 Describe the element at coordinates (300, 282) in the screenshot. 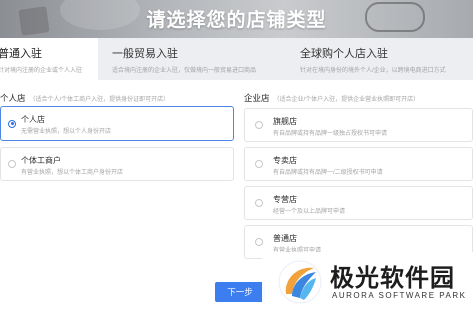

I see `aurora-logo-icon` at that location.